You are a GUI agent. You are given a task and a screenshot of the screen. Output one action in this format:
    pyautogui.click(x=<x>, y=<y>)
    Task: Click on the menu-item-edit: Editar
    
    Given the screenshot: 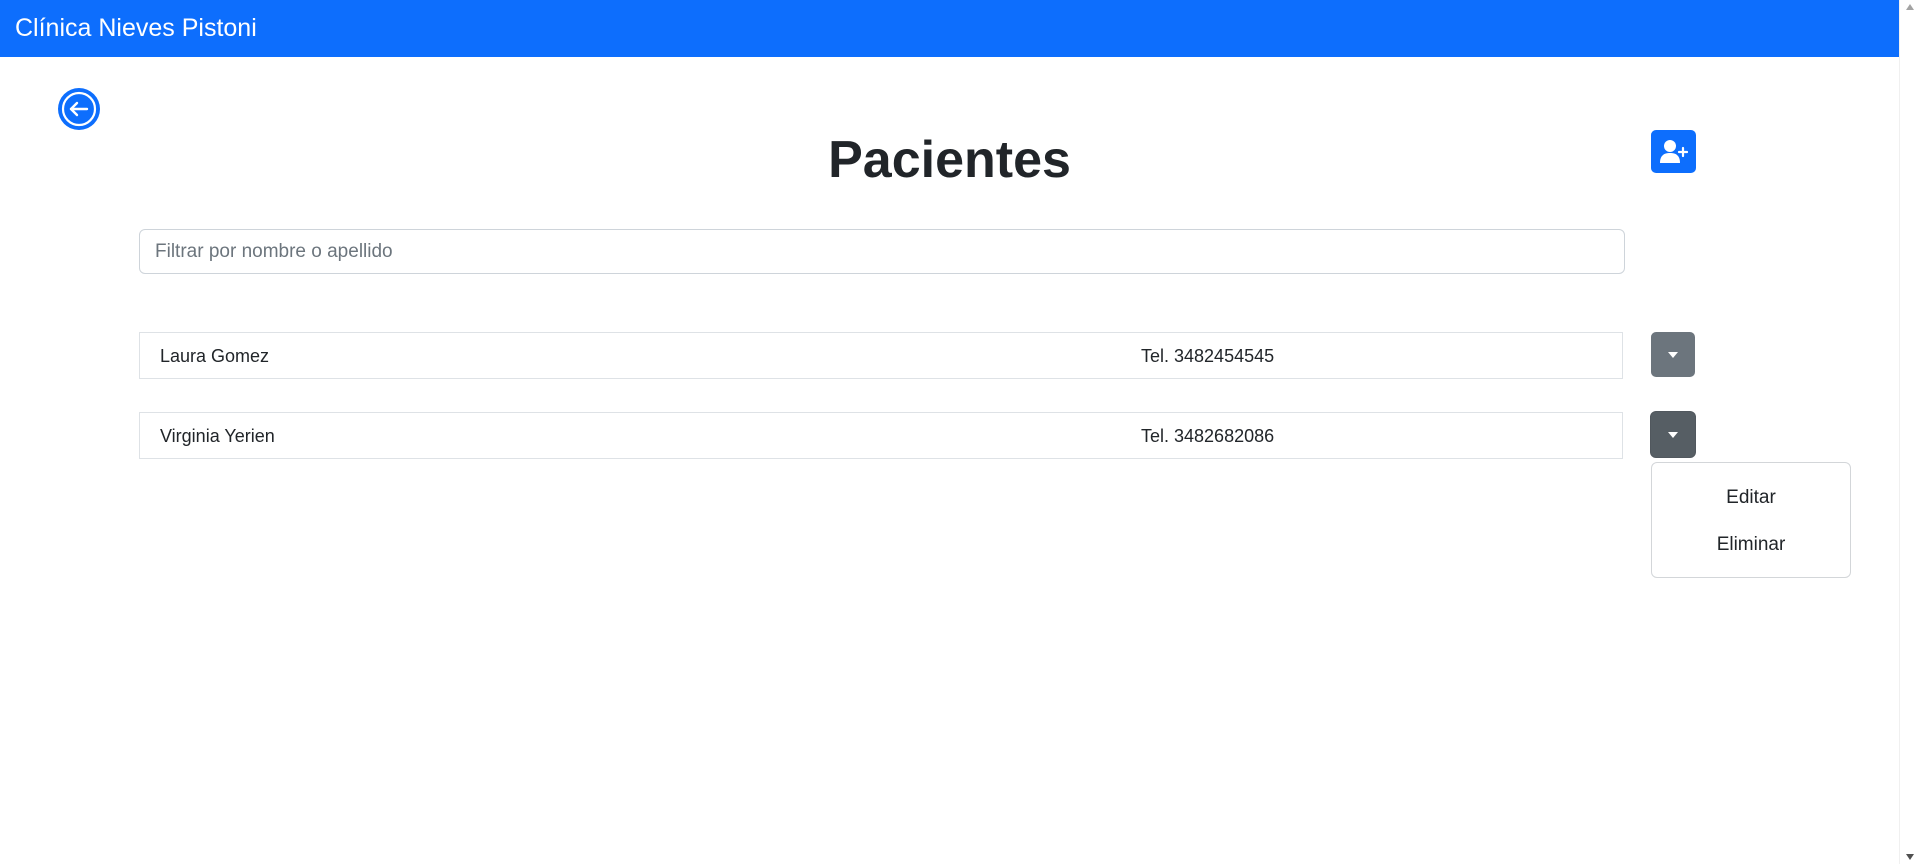 What is the action you would take?
    pyautogui.click(x=1751, y=498)
    